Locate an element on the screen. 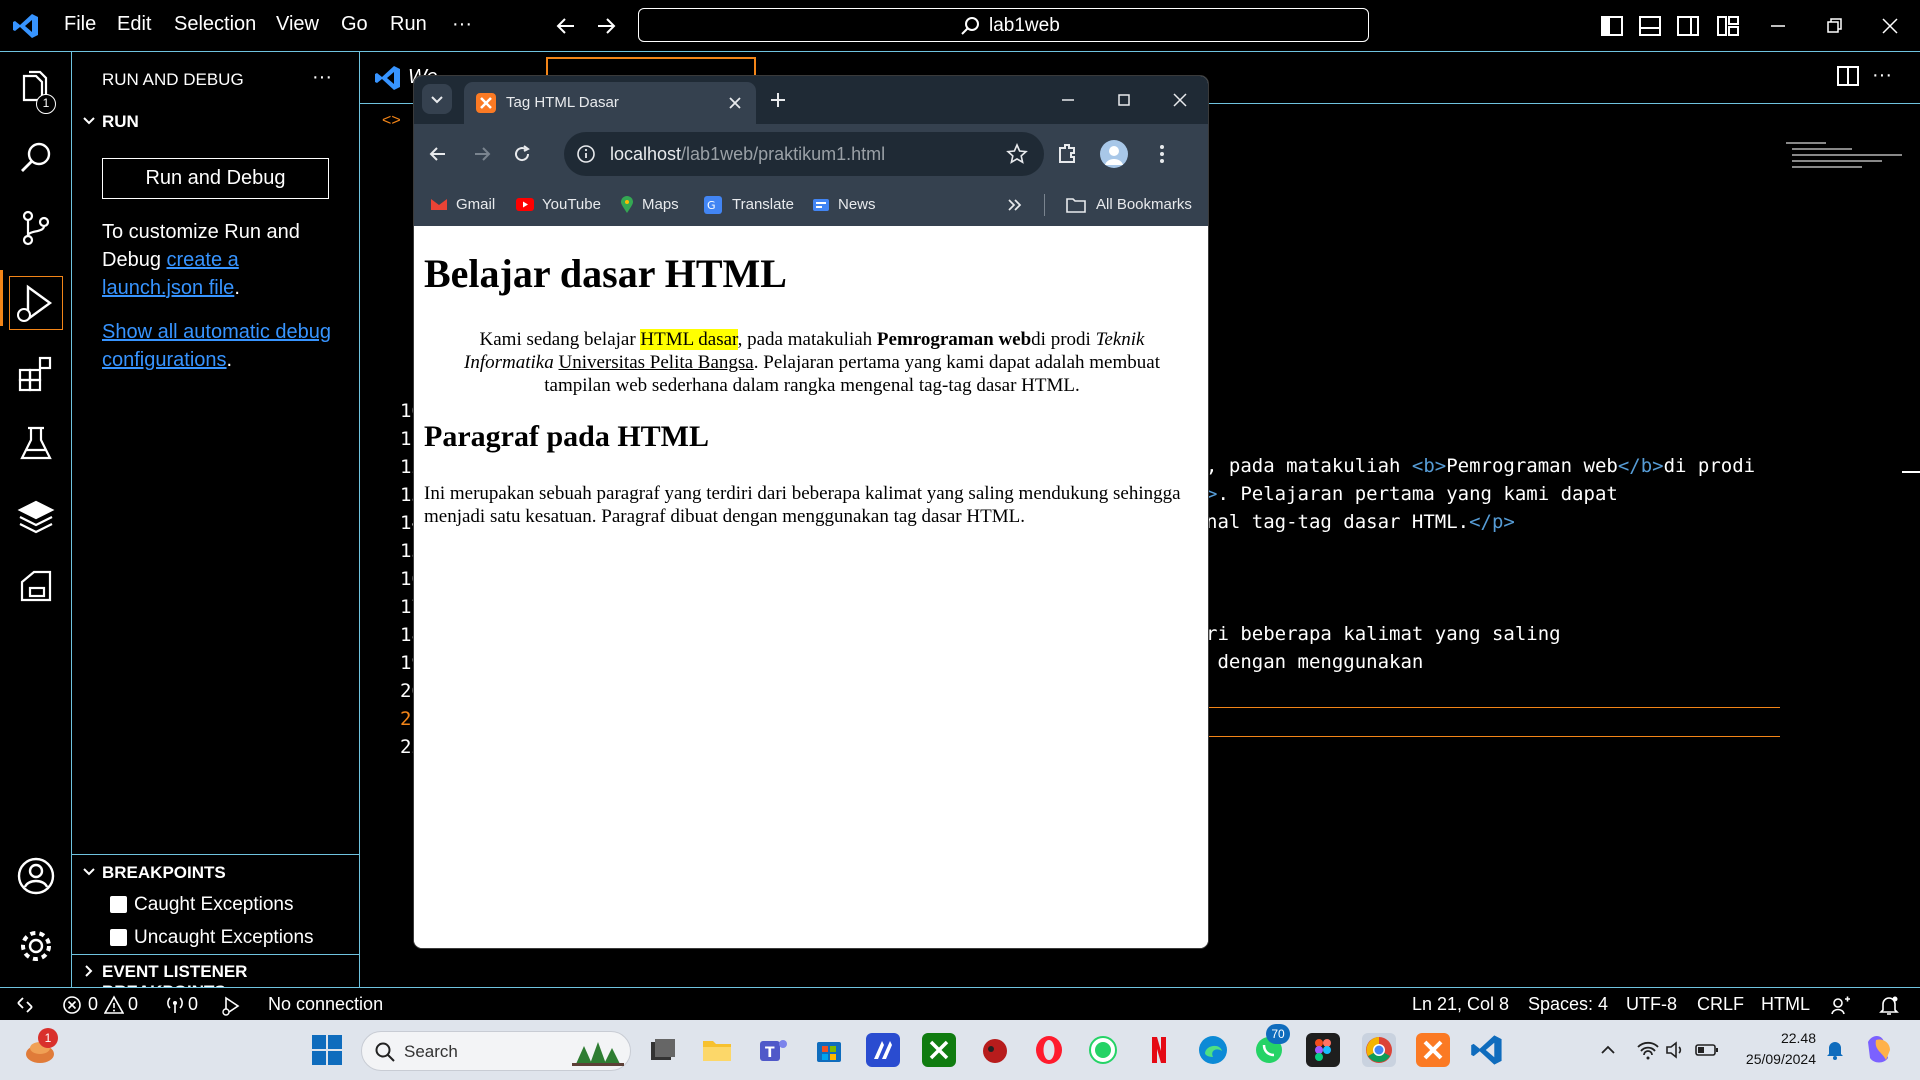  code-line: nal tag-tag dasar HTML.</p> is located at coordinates (1360, 522).